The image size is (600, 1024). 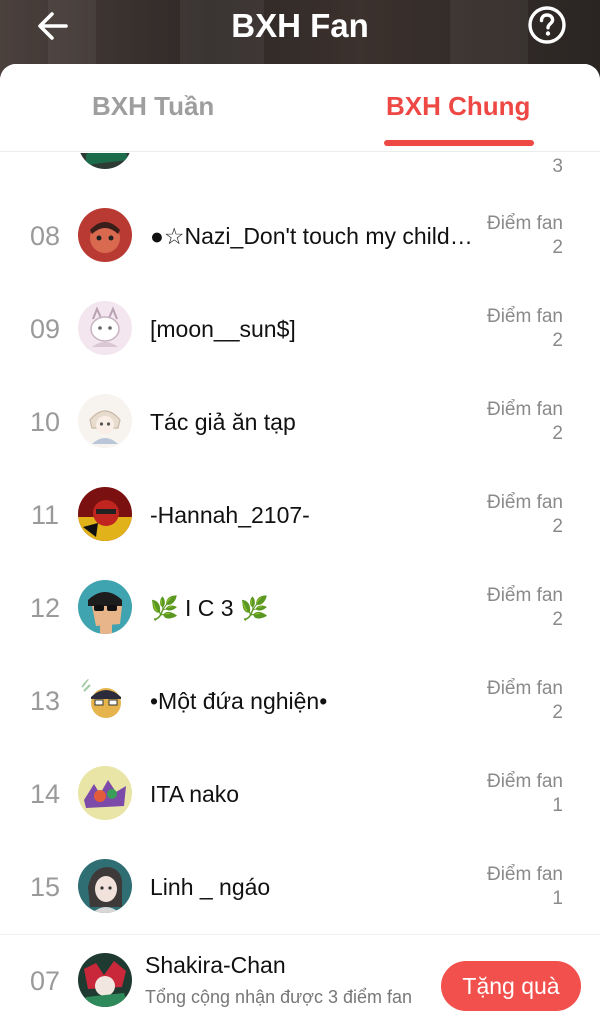 I want to click on rank-number: 10, so click(x=45, y=422).